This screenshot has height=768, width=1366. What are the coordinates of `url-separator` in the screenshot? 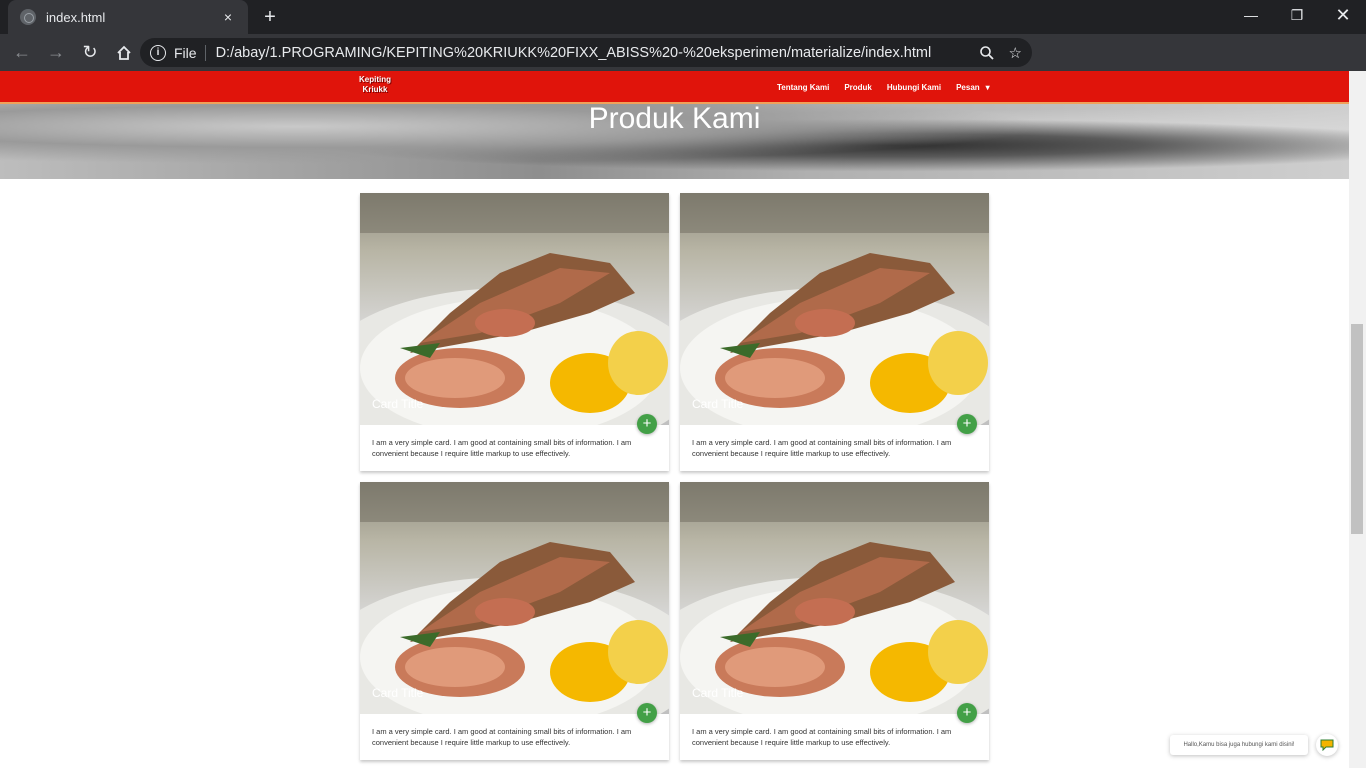 It's located at (205, 52).